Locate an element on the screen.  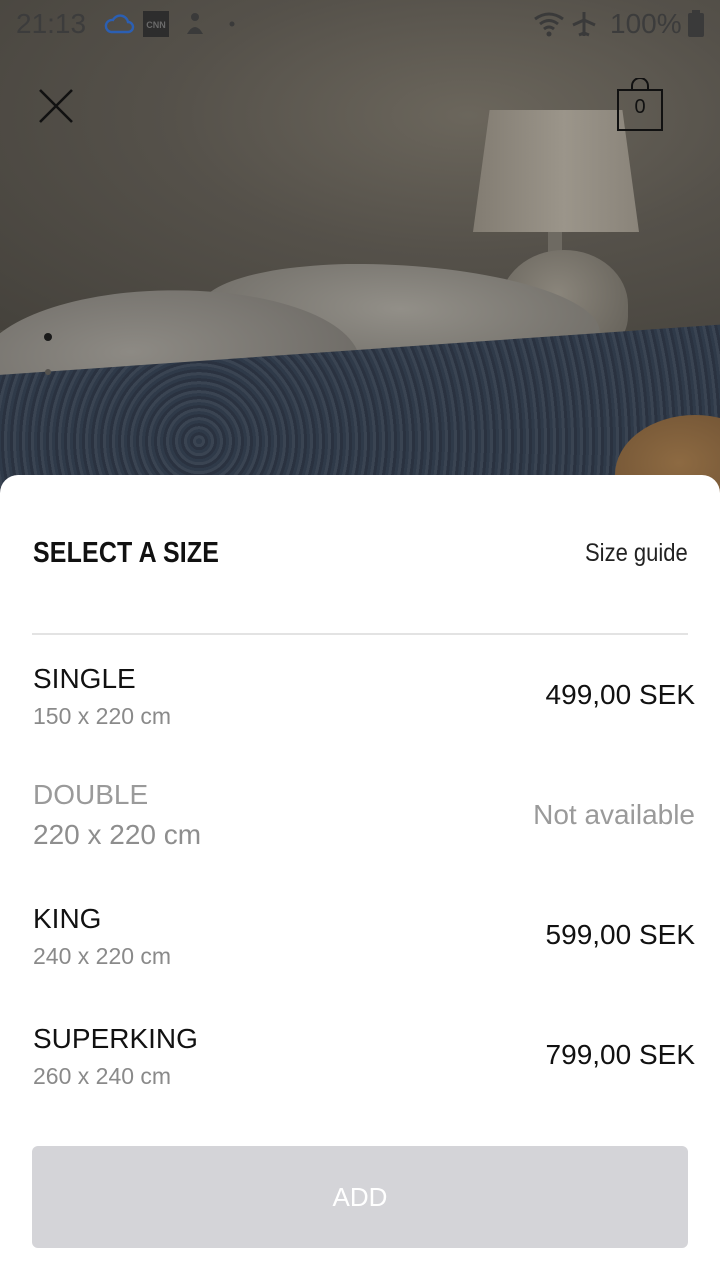
cnn-app-icon: CNN is located at coordinates (156, 24).